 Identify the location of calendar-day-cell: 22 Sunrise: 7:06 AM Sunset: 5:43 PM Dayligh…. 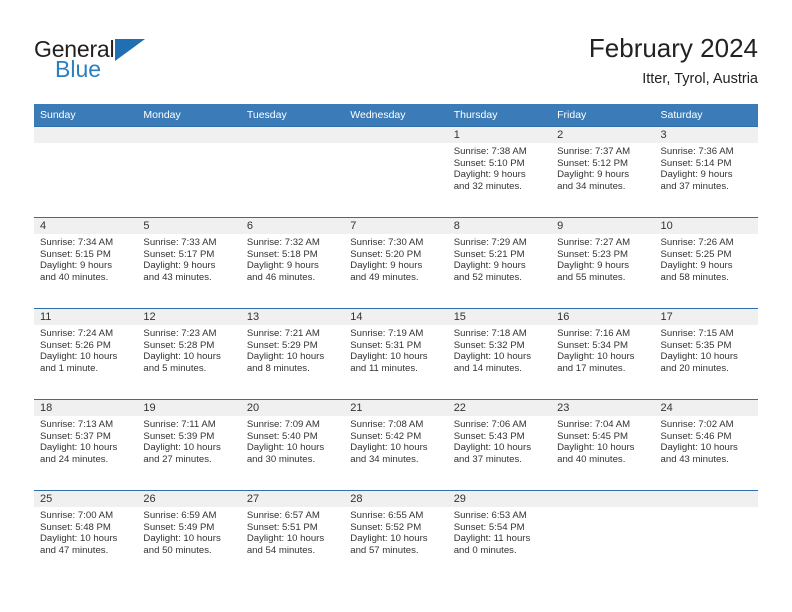
(499, 445).